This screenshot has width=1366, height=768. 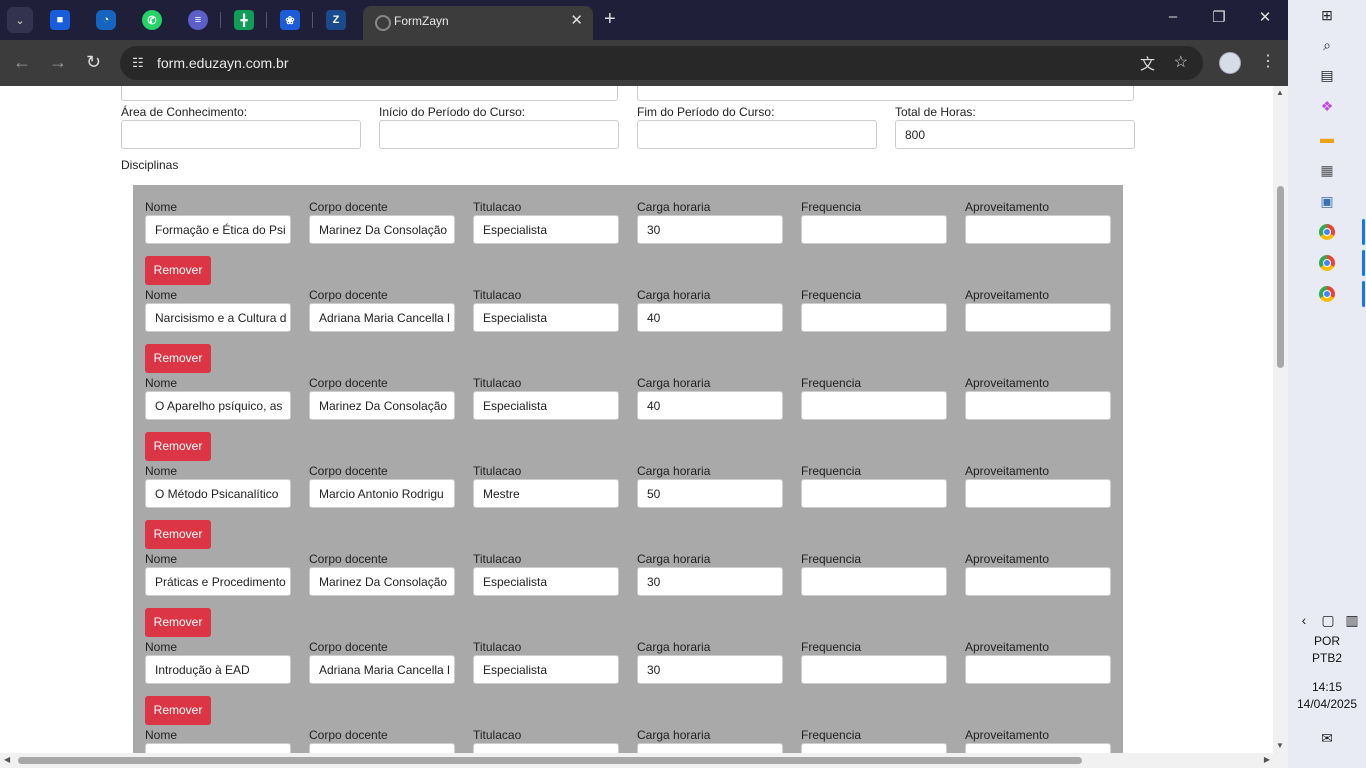 I want to click on calculator-icon: ▦, so click(x=1327, y=170).